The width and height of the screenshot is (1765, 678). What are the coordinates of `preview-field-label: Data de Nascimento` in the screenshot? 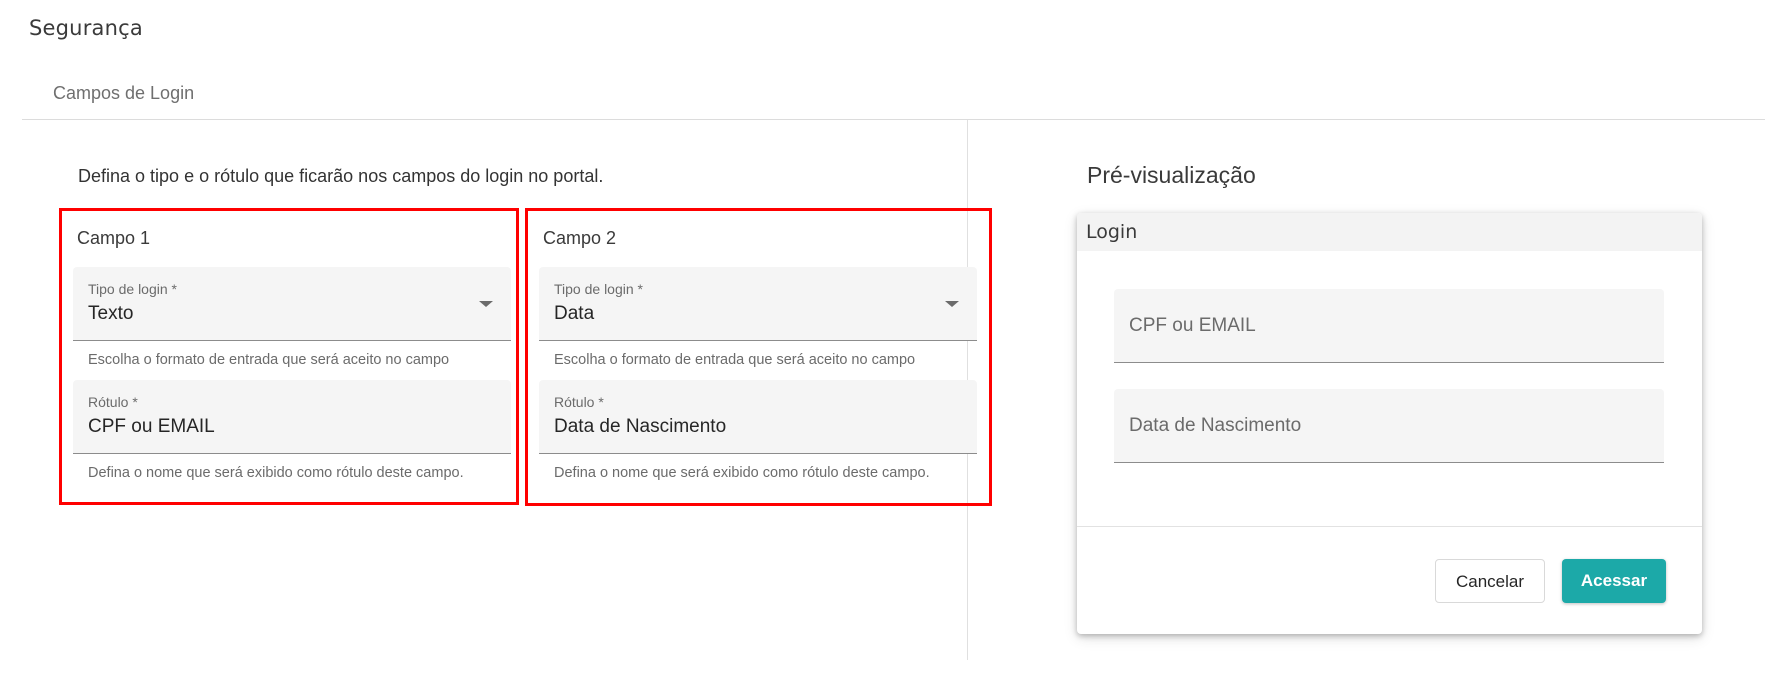 It's located at (1215, 425).